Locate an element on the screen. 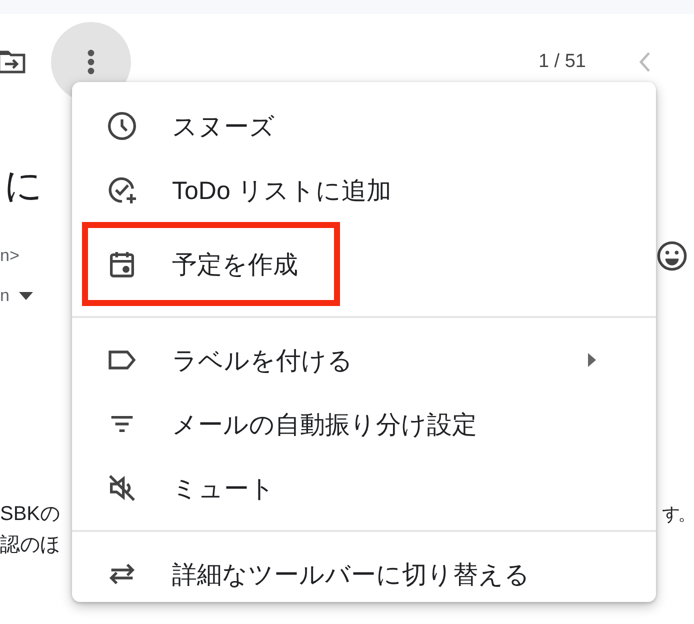 The height and width of the screenshot is (624, 694). emoji-icon is located at coordinates (672, 256).